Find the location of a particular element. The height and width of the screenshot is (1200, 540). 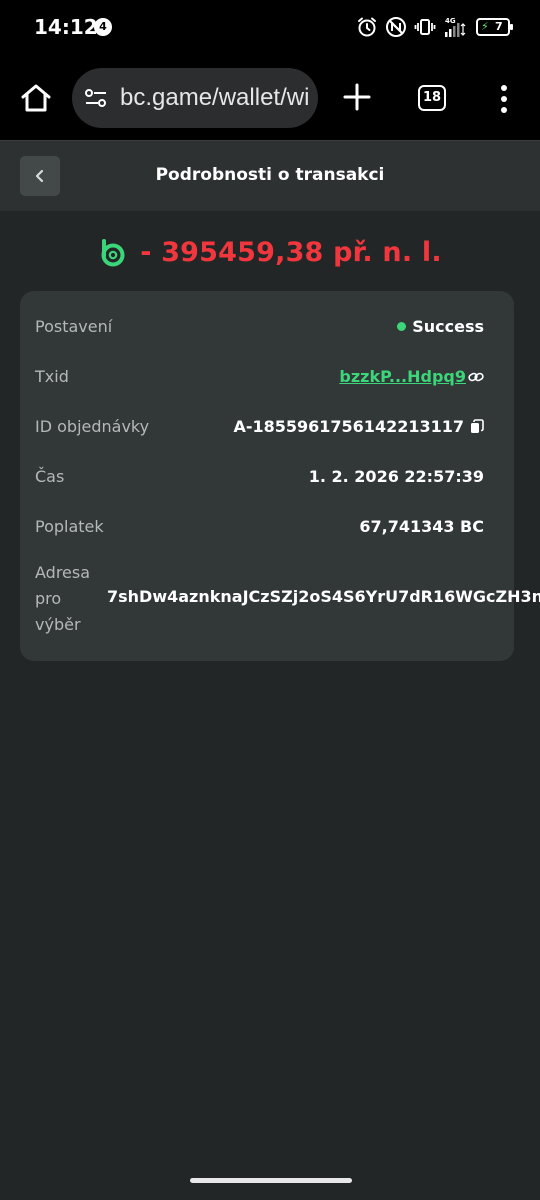

battery-icon: ⚡ 7 is located at coordinates (494, 27).